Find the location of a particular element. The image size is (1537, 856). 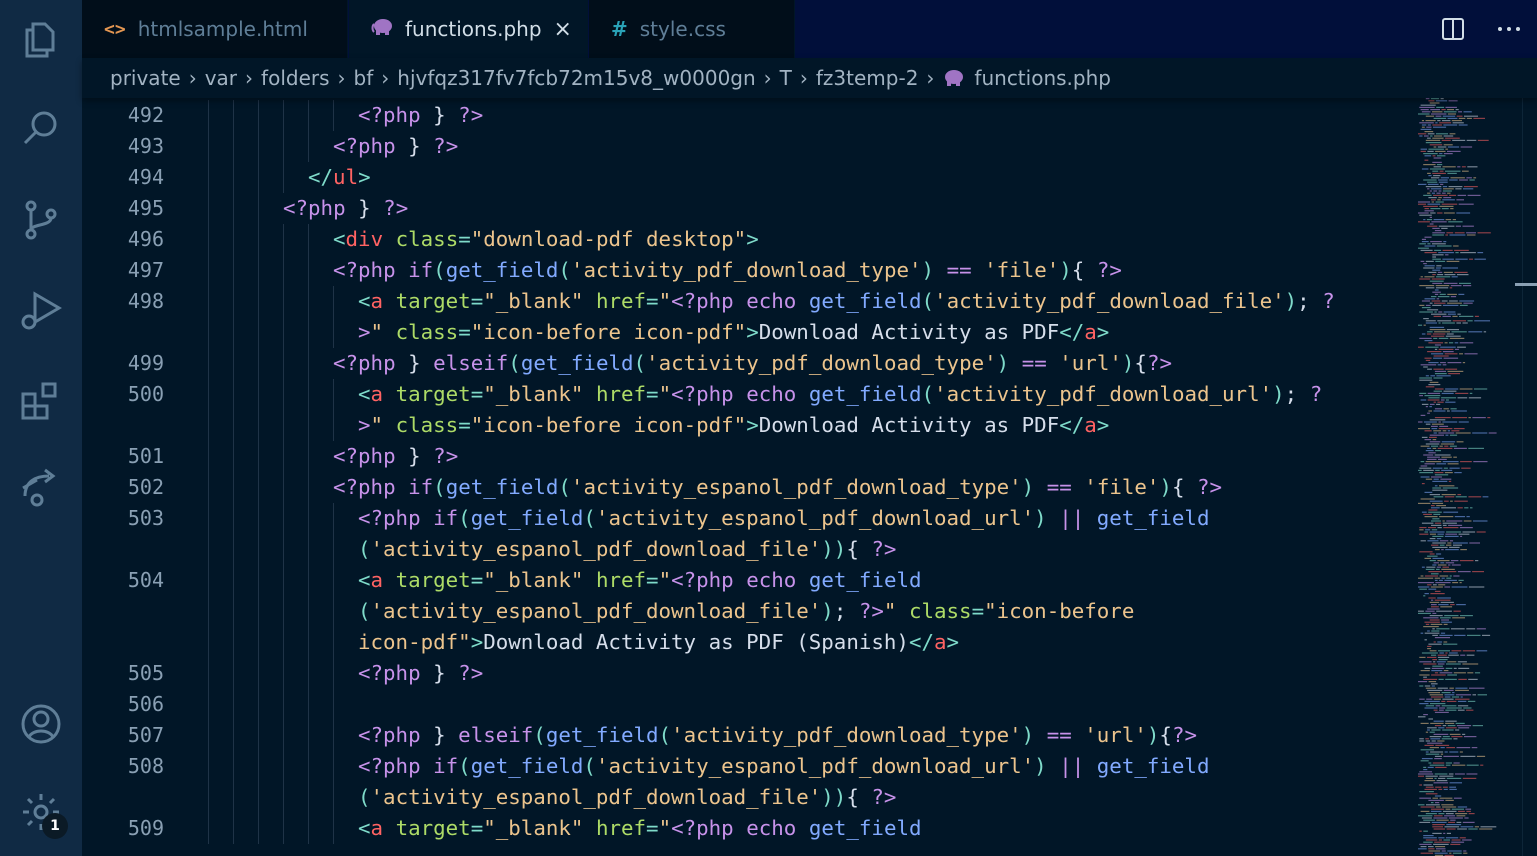

breadcrumb-item: folders is located at coordinates (295, 78).